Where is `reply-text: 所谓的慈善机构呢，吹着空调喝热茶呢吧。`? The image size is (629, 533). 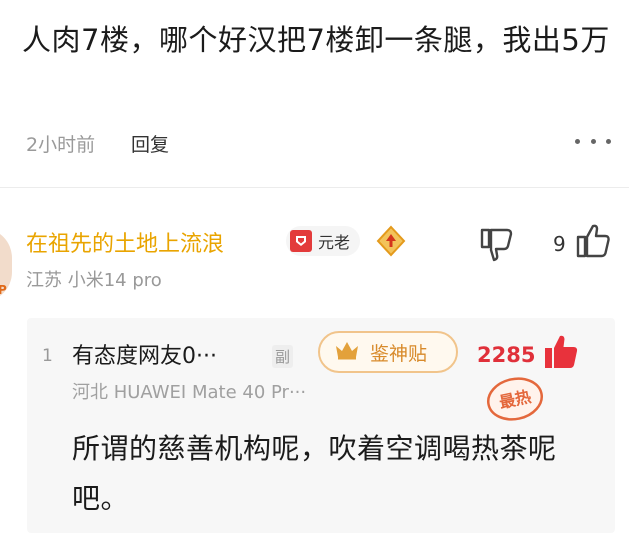 reply-text: 所谓的慈善机构呢，吹着空调喝热茶呢吧。 is located at coordinates (314, 473).